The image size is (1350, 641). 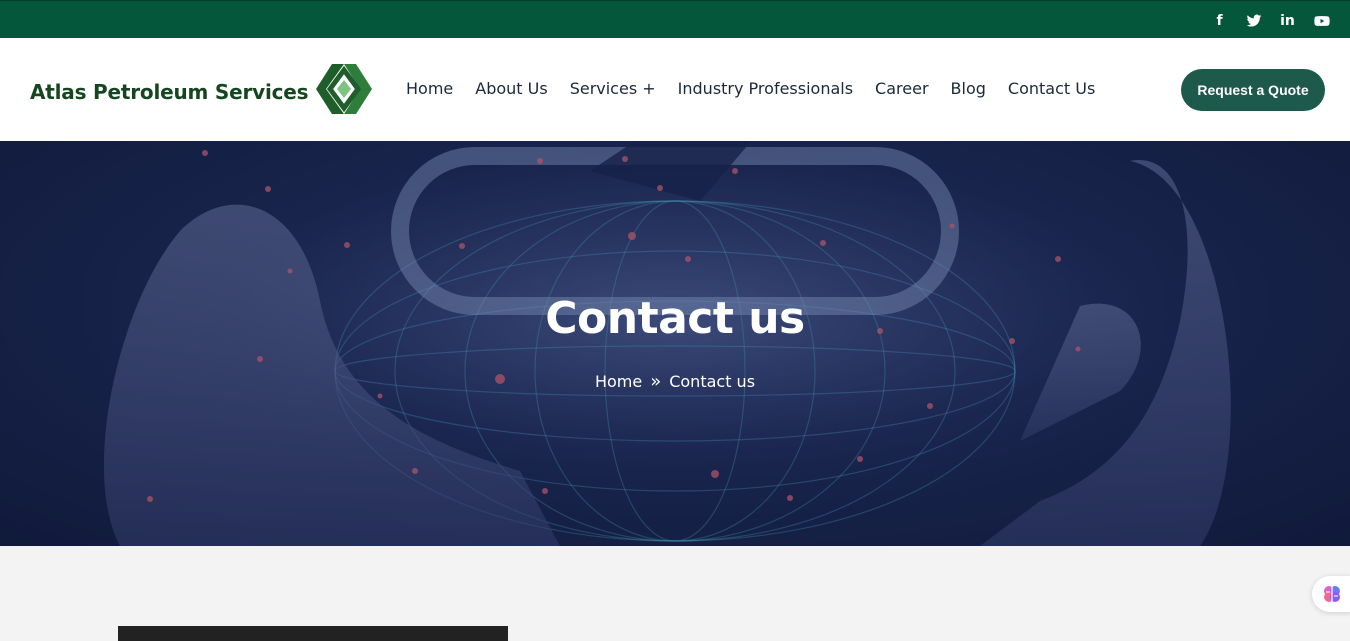 What do you see at coordinates (1253, 21) in the screenshot?
I see `twitter-icon` at bounding box center [1253, 21].